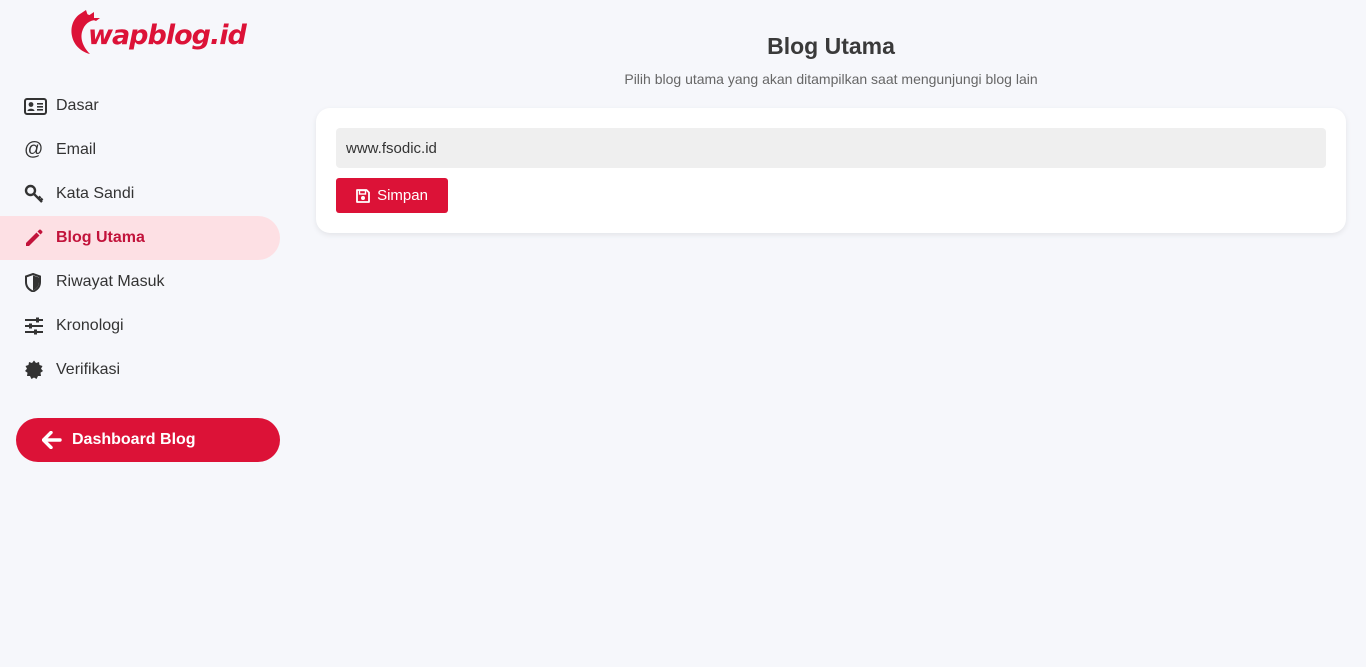  Describe the element at coordinates (140, 106) in the screenshot. I see `sidebar-item-dasar: Dasar` at that location.